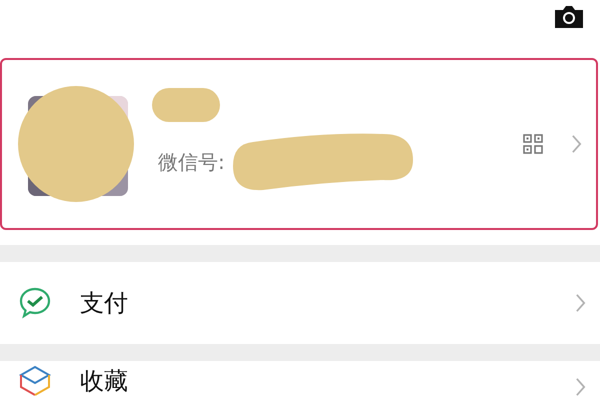 Image resolution: width=600 pixels, height=400 pixels. I want to click on wechat-id-label: 微信号:, so click(191, 162).